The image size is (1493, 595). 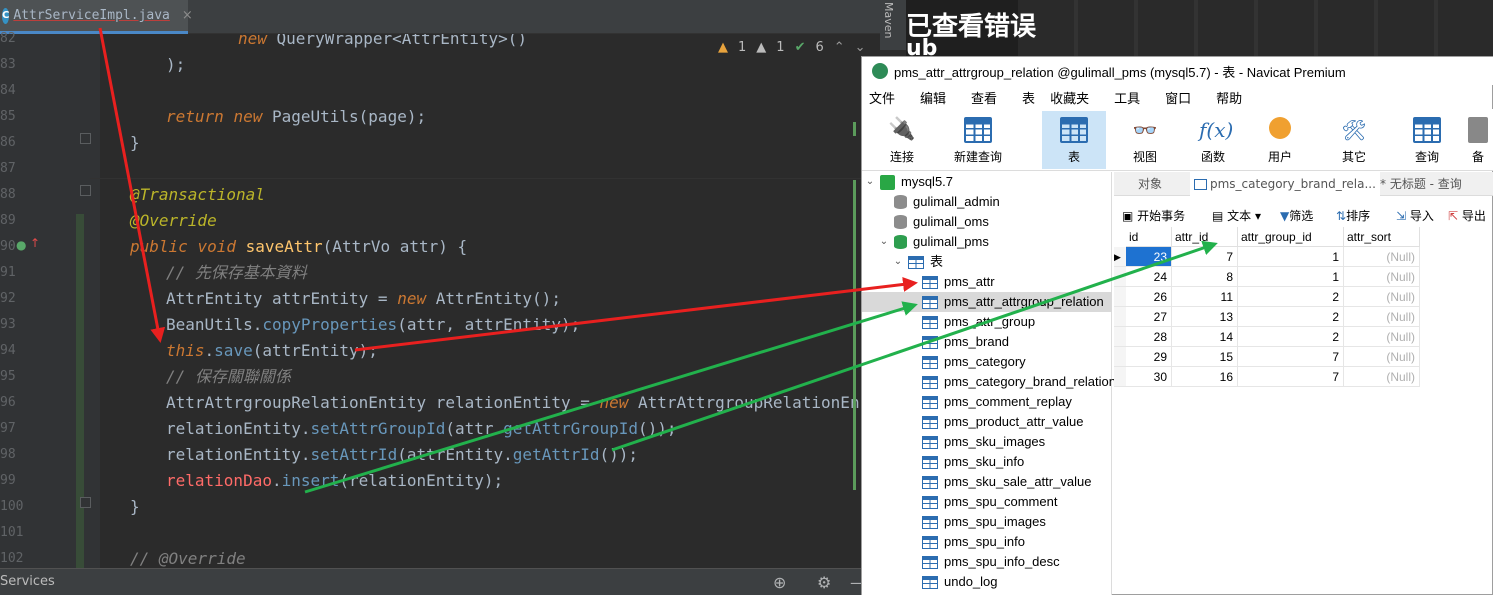 I want to click on new-query-button: 新建查询, so click(x=978, y=140).